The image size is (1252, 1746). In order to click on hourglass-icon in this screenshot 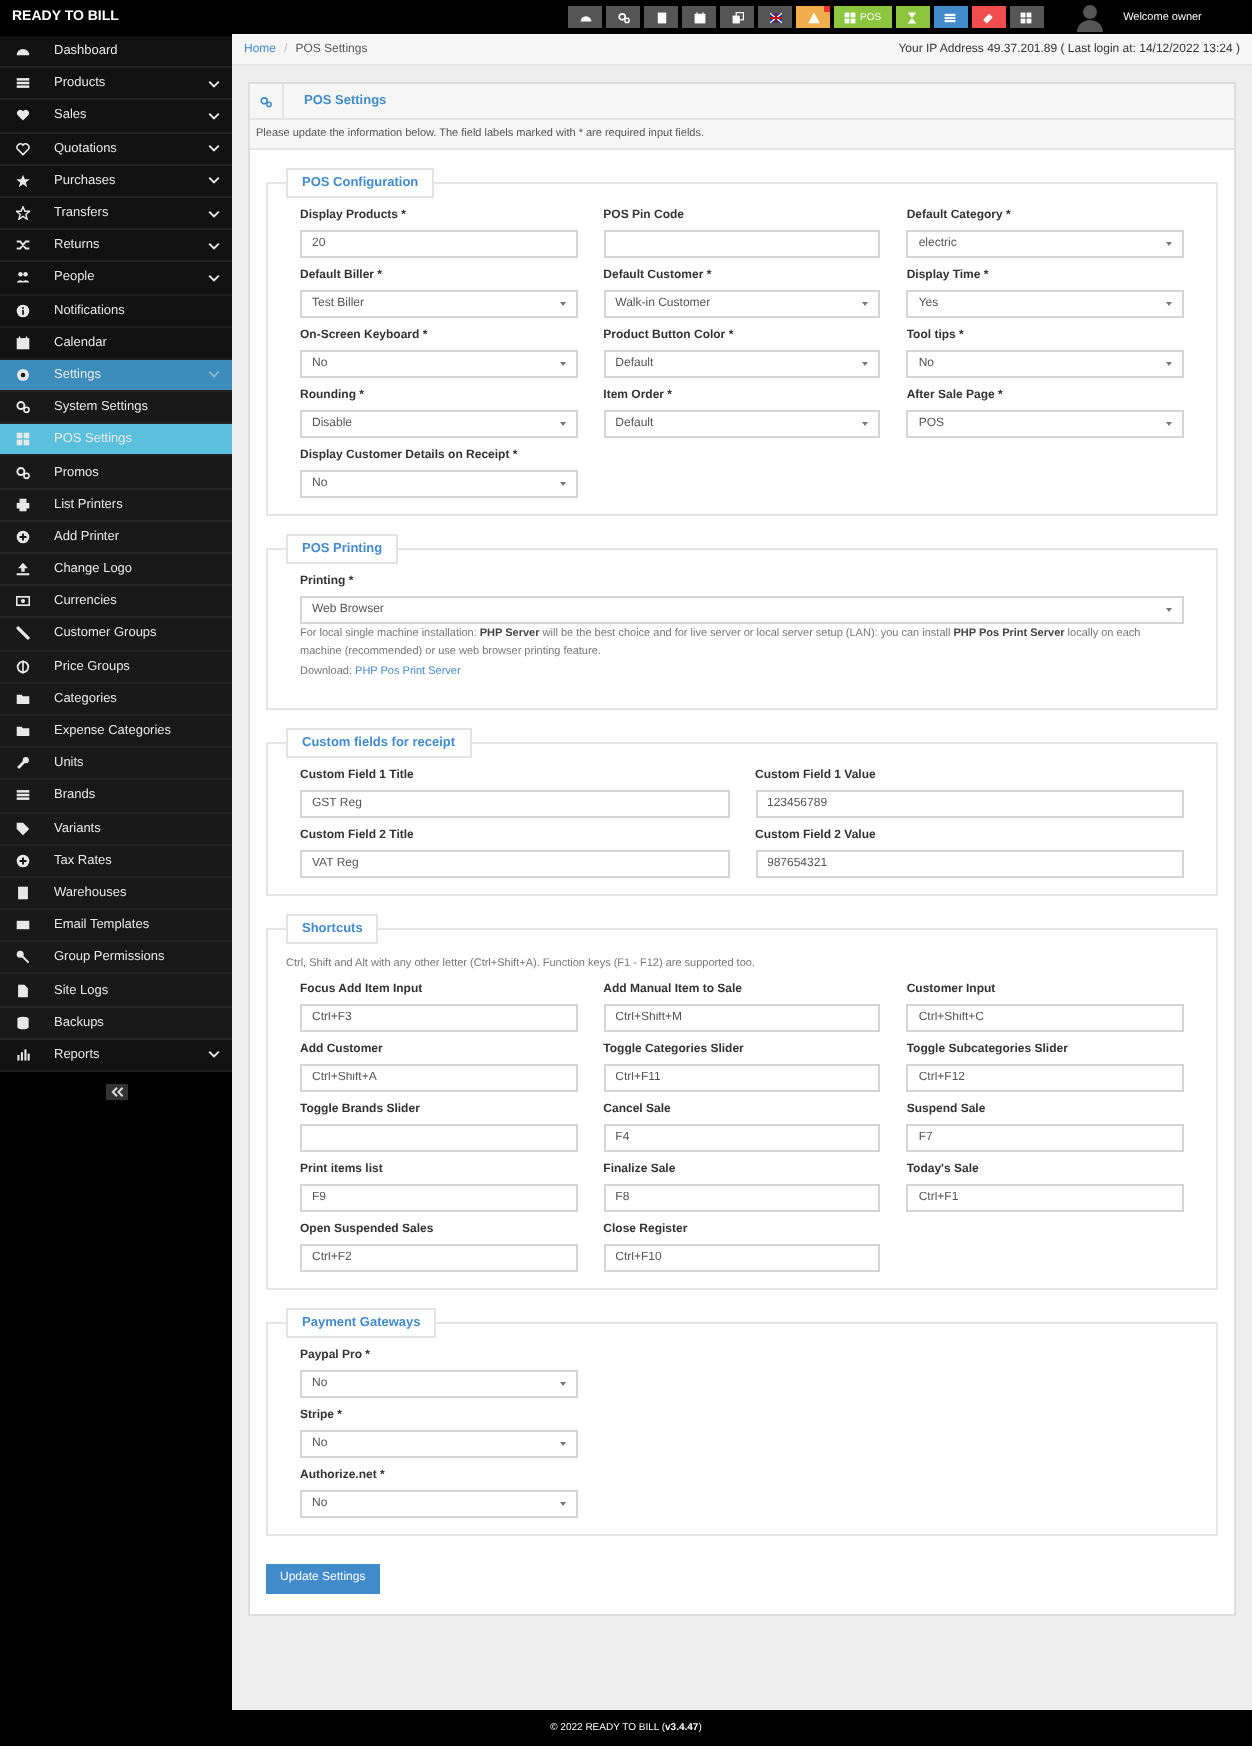, I will do `click(912, 17)`.